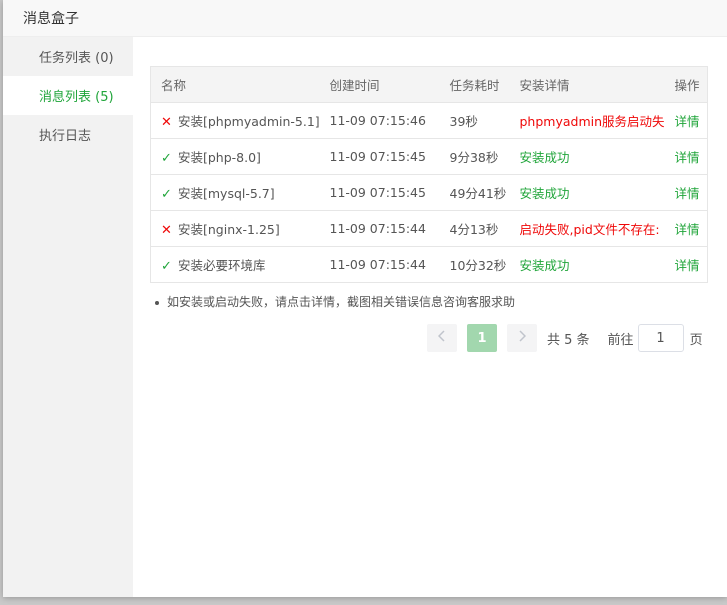 Image resolution: width=727 pixels, height=605 pixels. What do you see at coordinates (157, 302) in the screenshot?
I see `bullet-icon` at bounding box center [157, 302].